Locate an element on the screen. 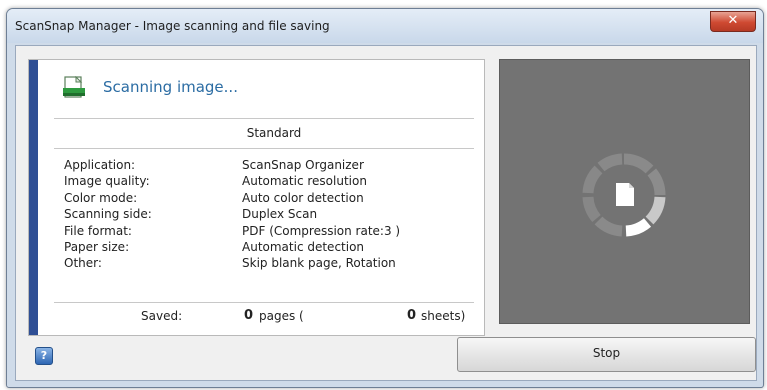  stop-button: Stop is located at coordinates (606, 354).